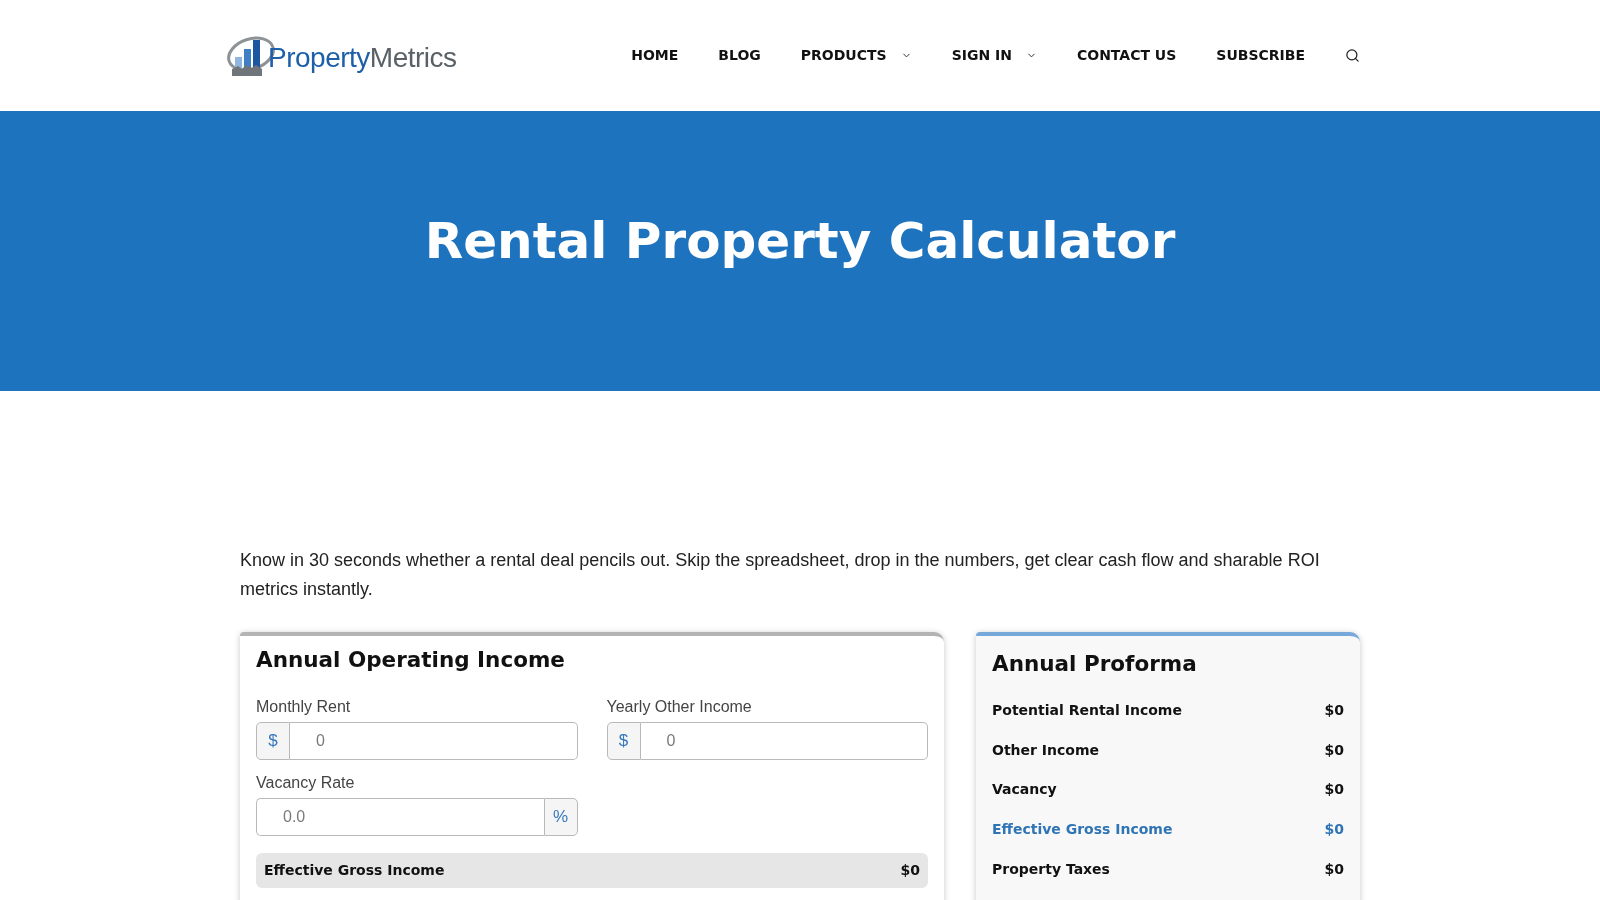 The height and width of the screenshot is (900, 1600). Describe the element at coordinates (679, 706) in the screenshot. I see `field-label: Yearly Other Income` at that location.